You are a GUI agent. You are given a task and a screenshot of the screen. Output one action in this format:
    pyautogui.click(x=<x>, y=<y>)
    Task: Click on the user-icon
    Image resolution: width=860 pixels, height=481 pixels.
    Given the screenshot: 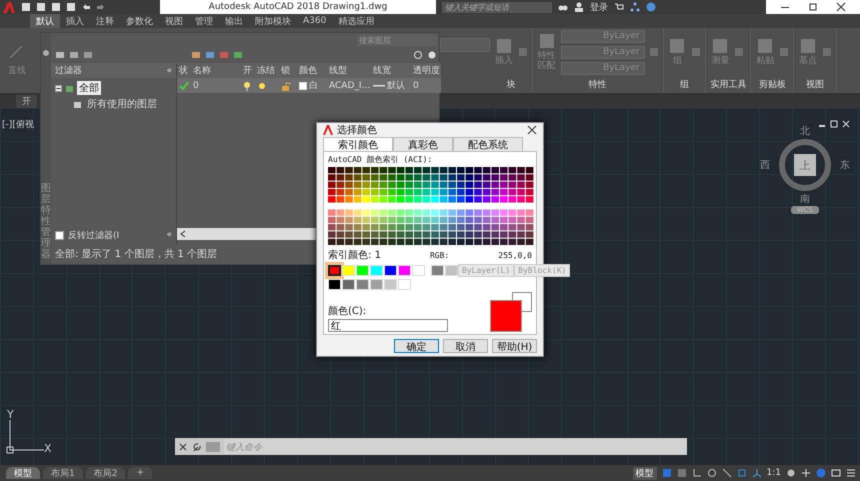 What is the action you would take?
    pyautogui.click(x=579, y=7)
    